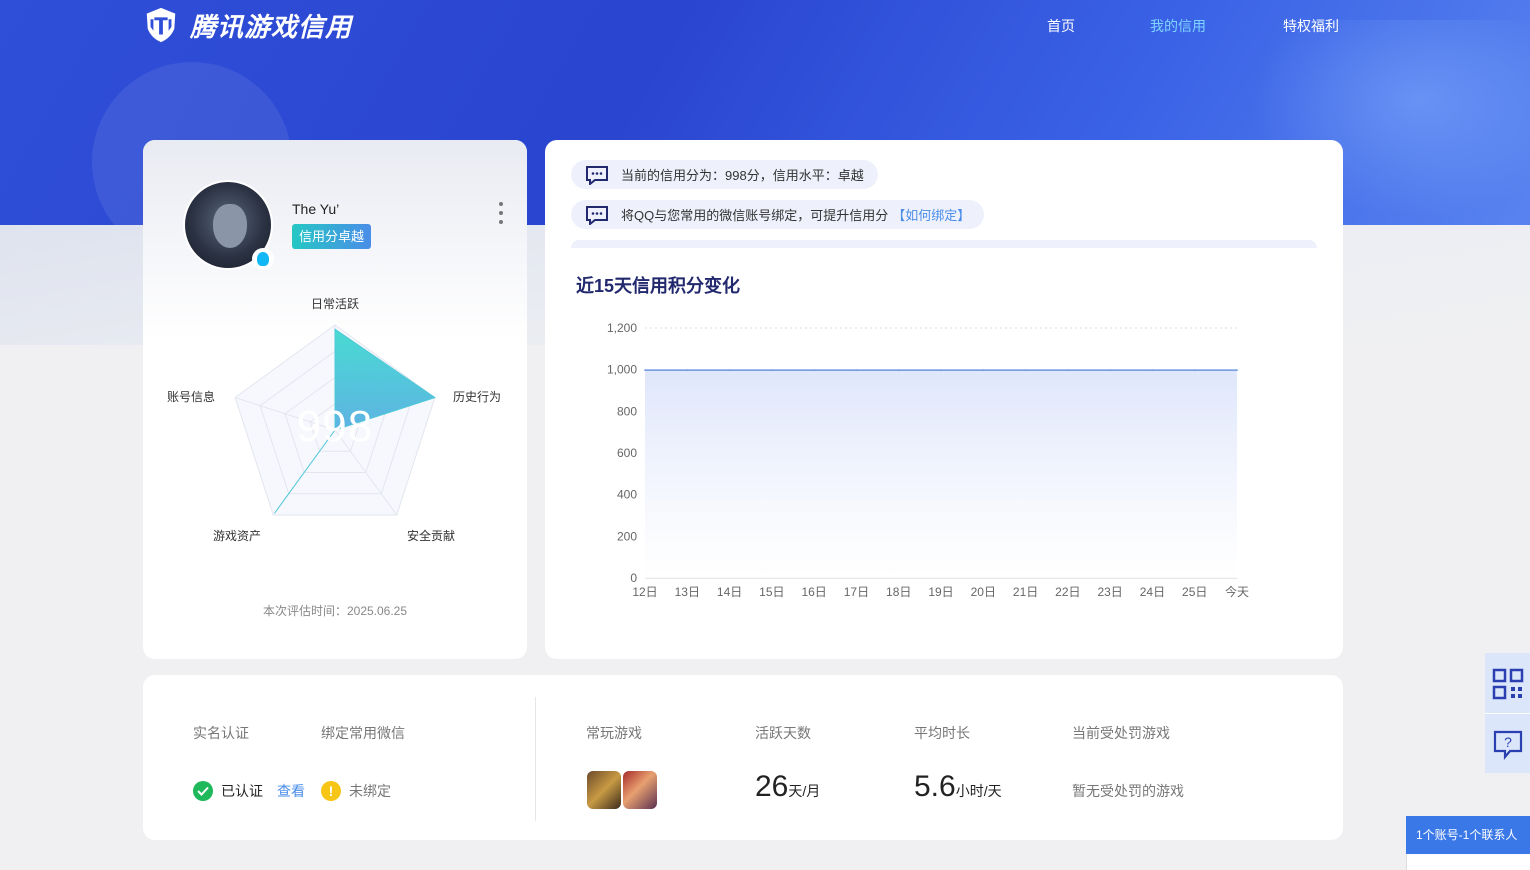  I want to click on x-tick-label: 22日, so click(1067, 592).